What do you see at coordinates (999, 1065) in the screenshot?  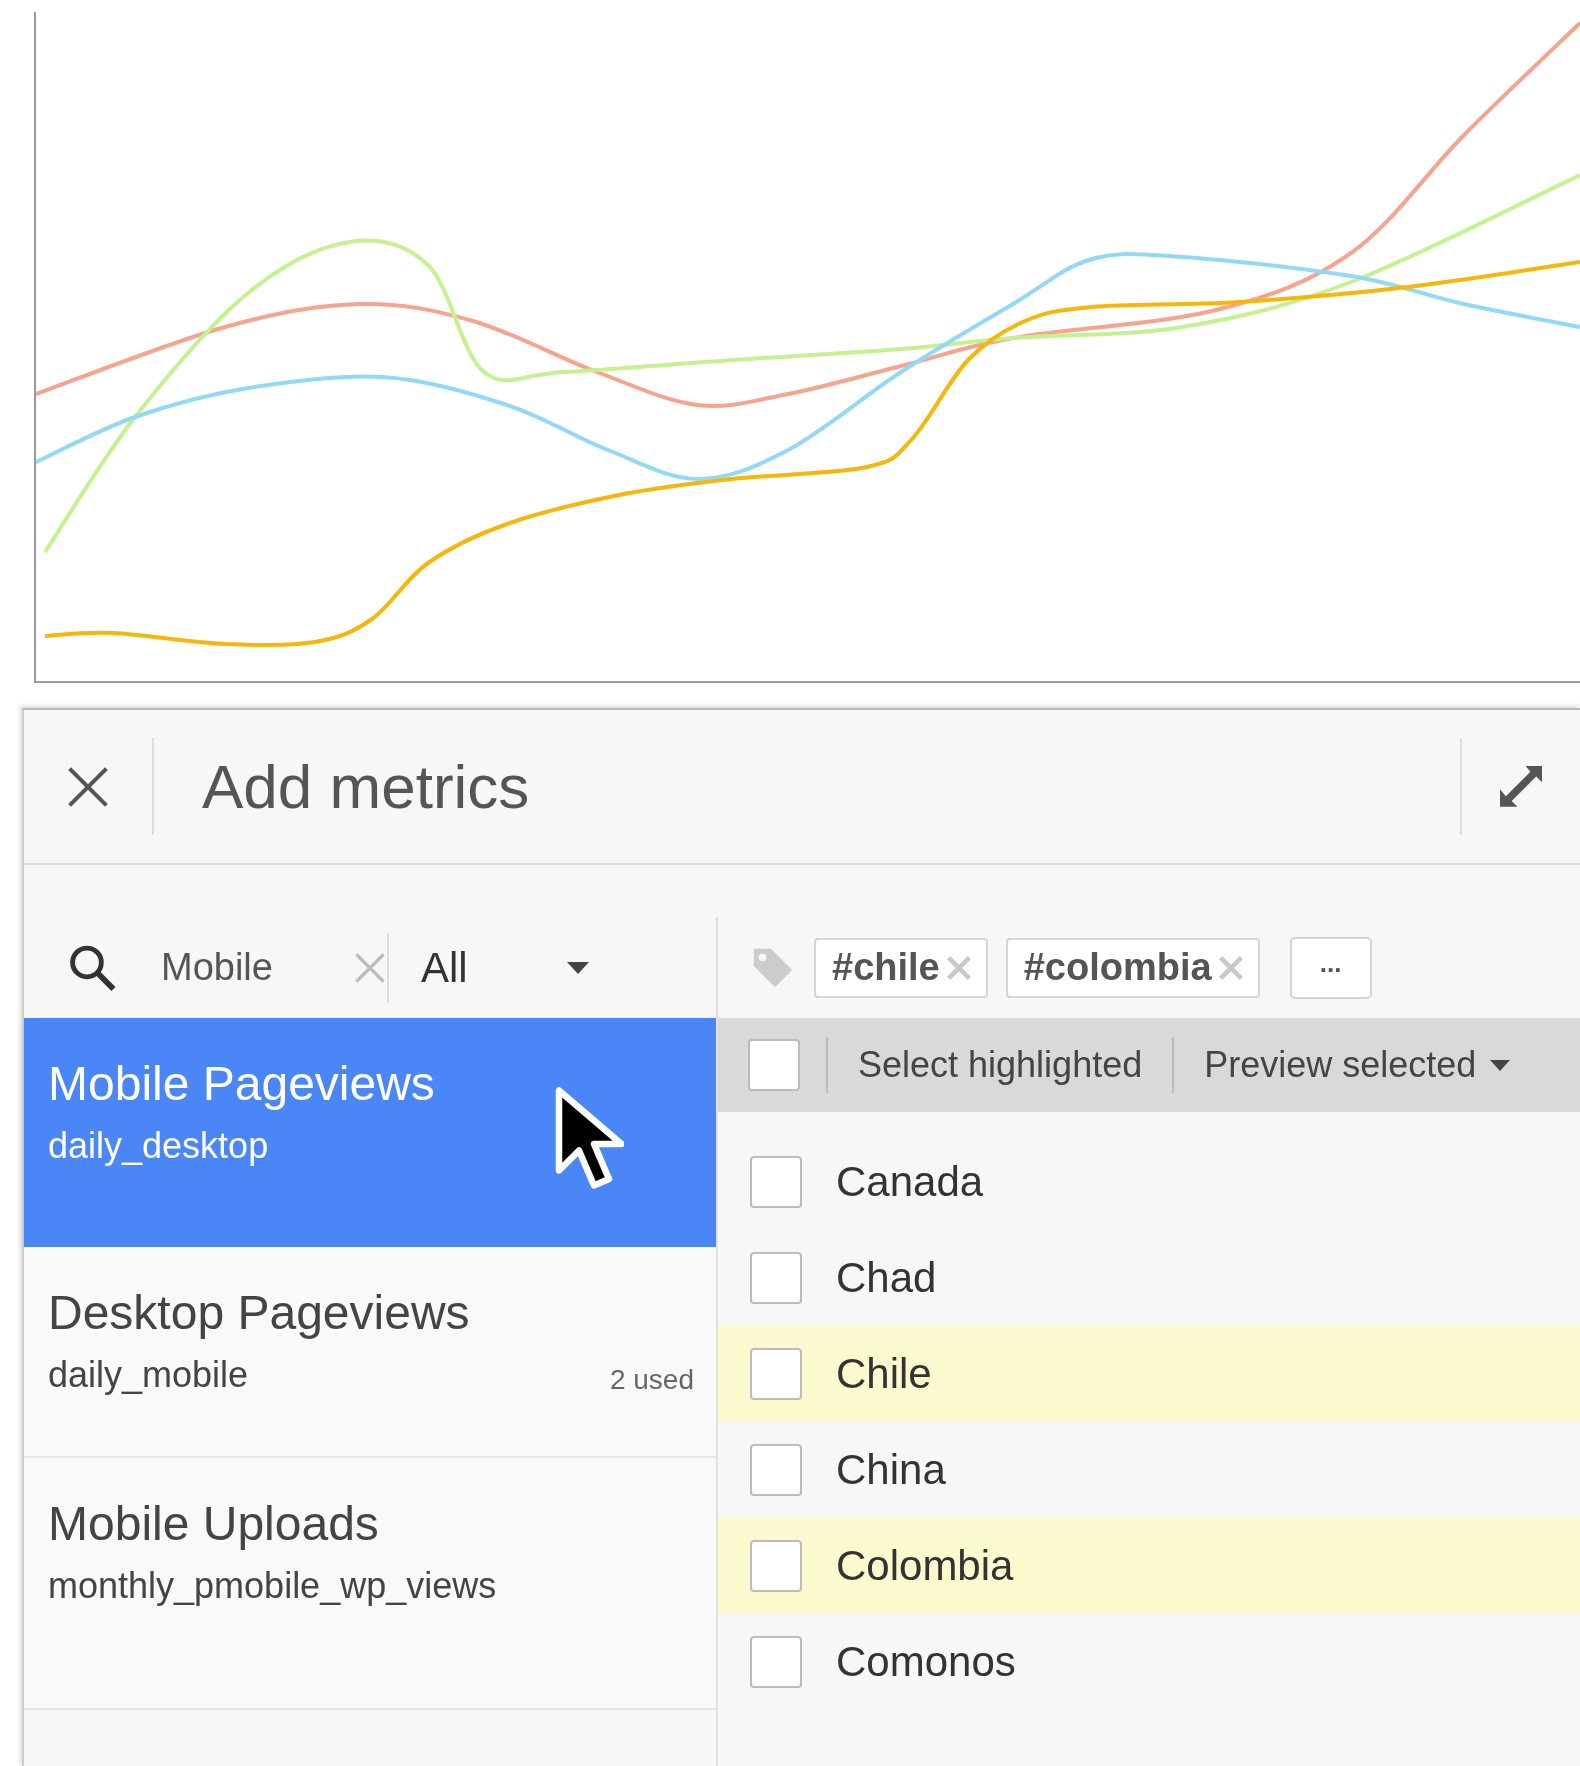 I see `select-highlighted-button: Select highlighted` at bounding box center [999, 1065].